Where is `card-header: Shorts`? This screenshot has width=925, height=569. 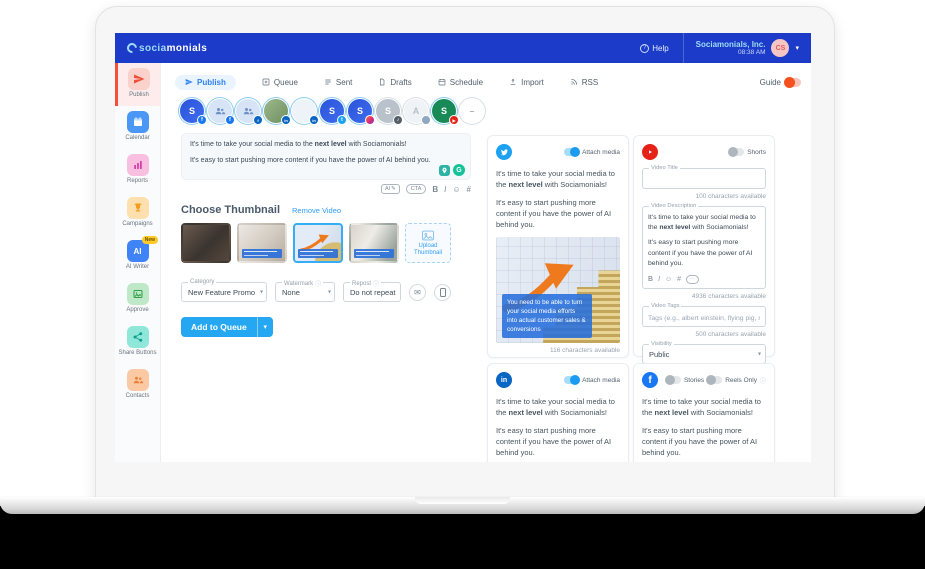
card-header: Shorts is located at coordinates (704, 152).